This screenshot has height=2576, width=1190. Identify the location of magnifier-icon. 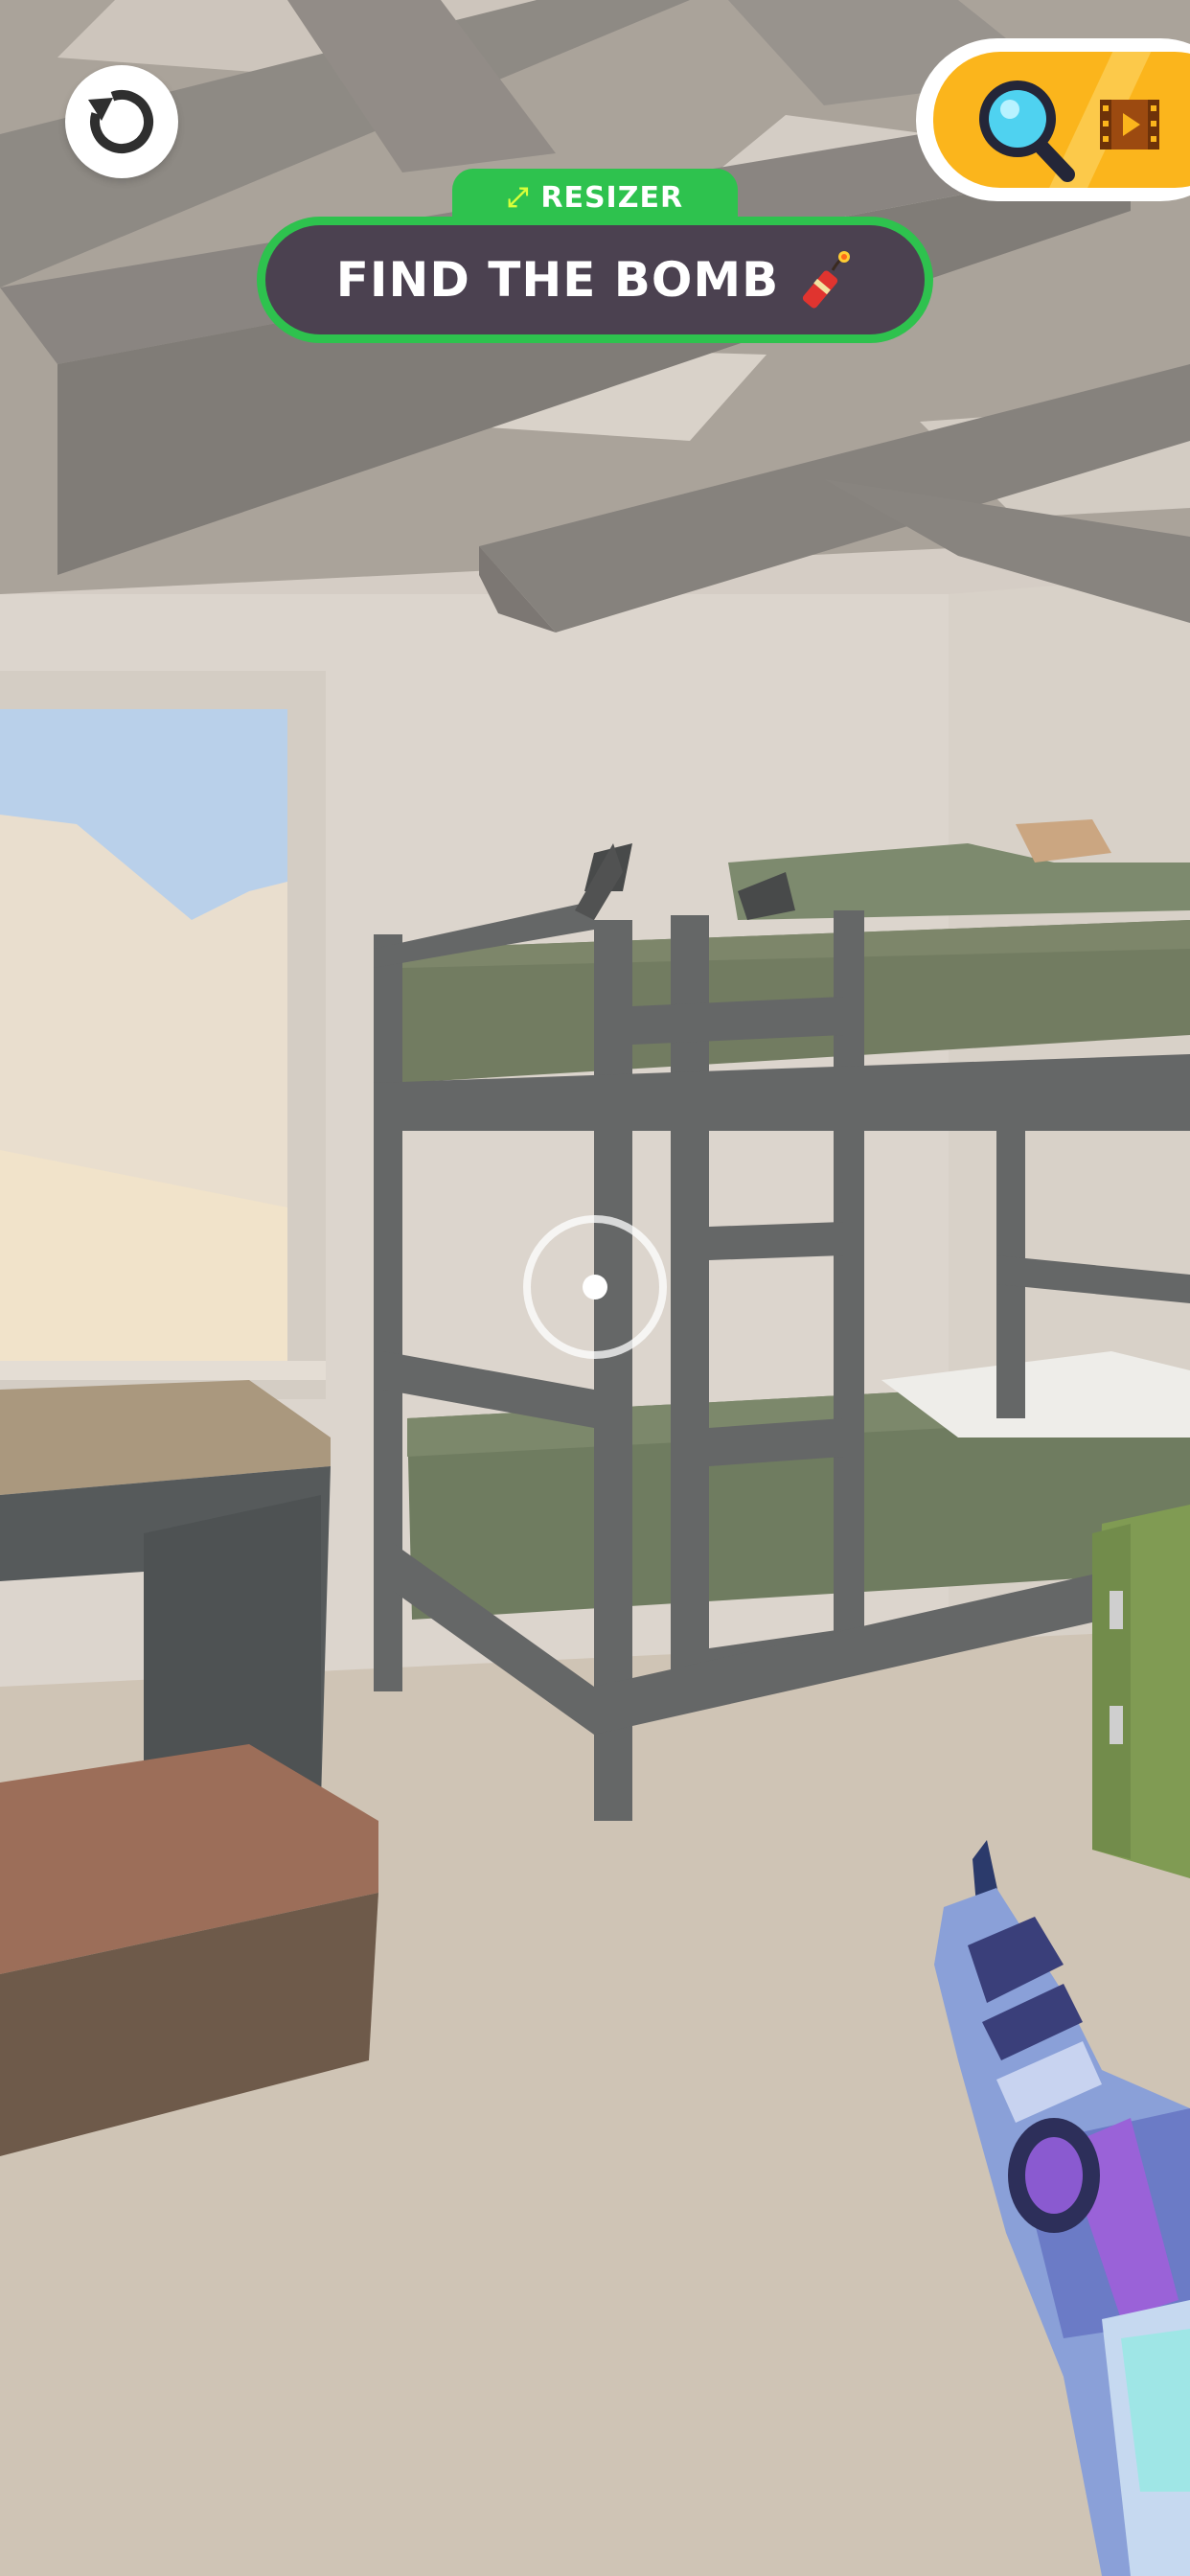
(1027, 131).